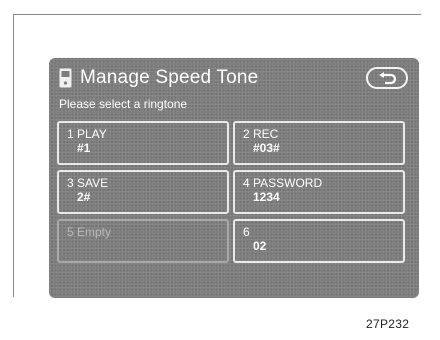 The width and height of the screenshot is (440, 340). I want to click on return-arrow-icon, so click(388, 78).